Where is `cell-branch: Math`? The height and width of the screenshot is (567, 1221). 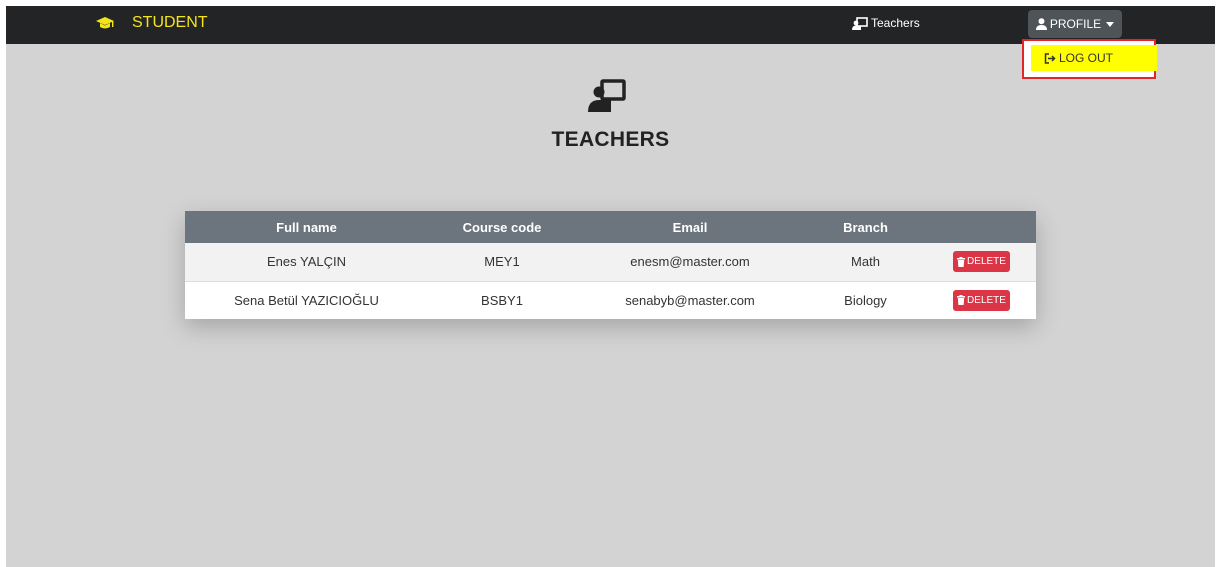 cell-branch: Math is located at coordinates (865, 262).